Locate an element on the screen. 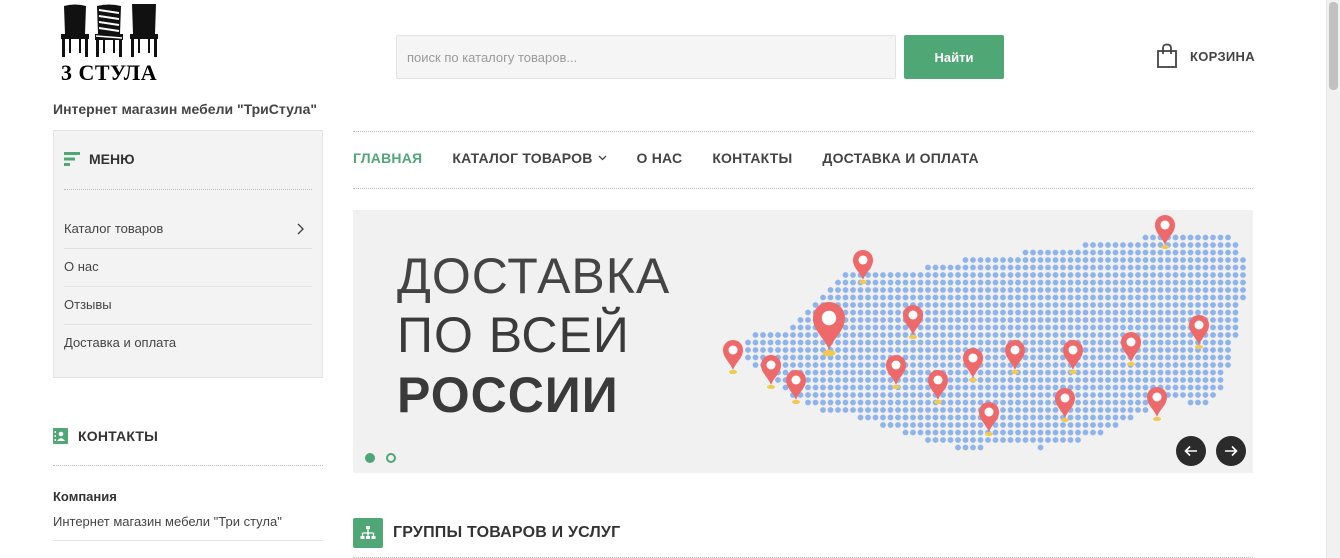 This screenshot has width=1340, height=558. site-logo: 3 СТУЛА is located at coordinates (110, 44).